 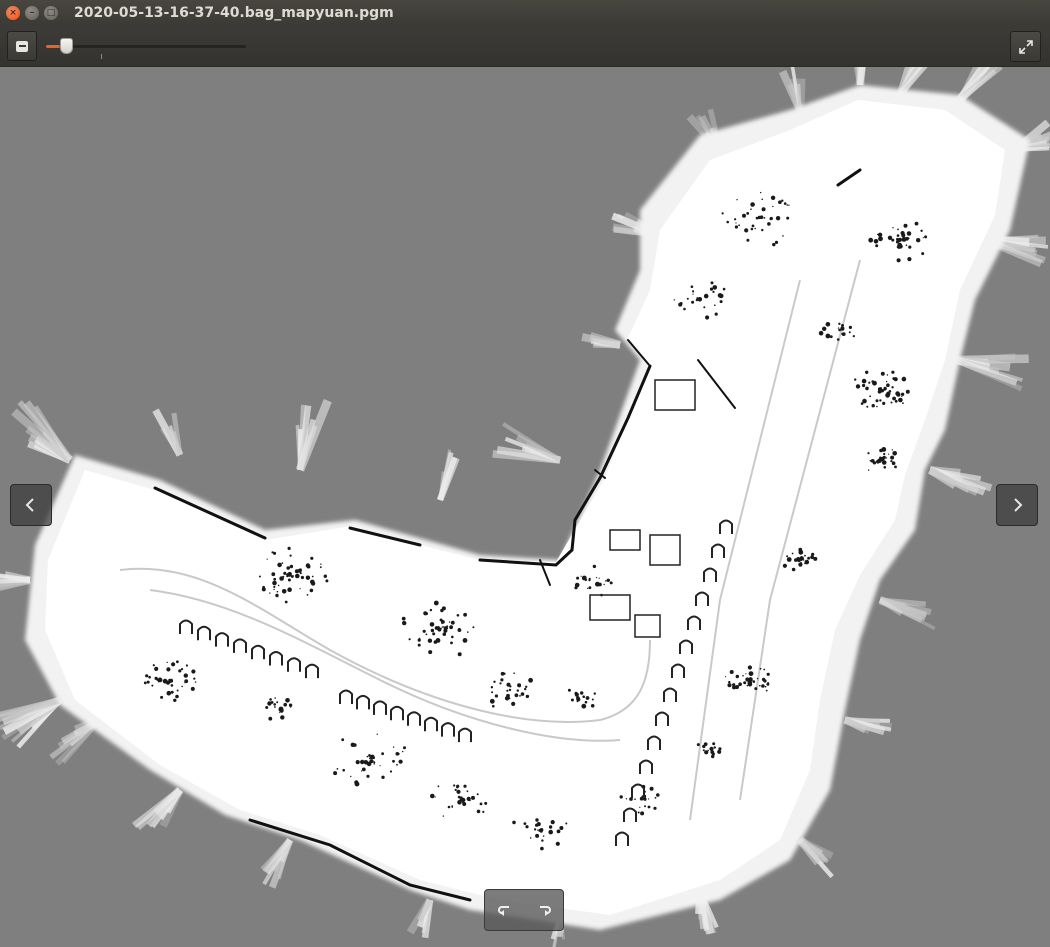 What do you see at coordinates (22, 46) in the screenshot?
I see `zoom-out-button` at bounding box center [22, 46].